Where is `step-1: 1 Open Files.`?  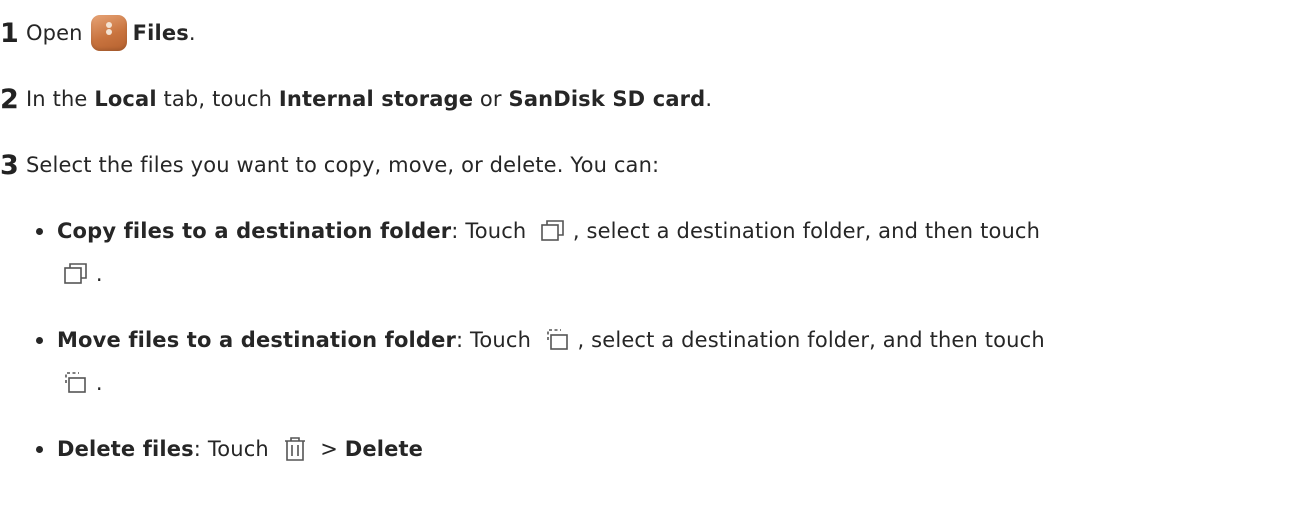
step-1: 1 Open Files. is located at coordinates (98, 33).